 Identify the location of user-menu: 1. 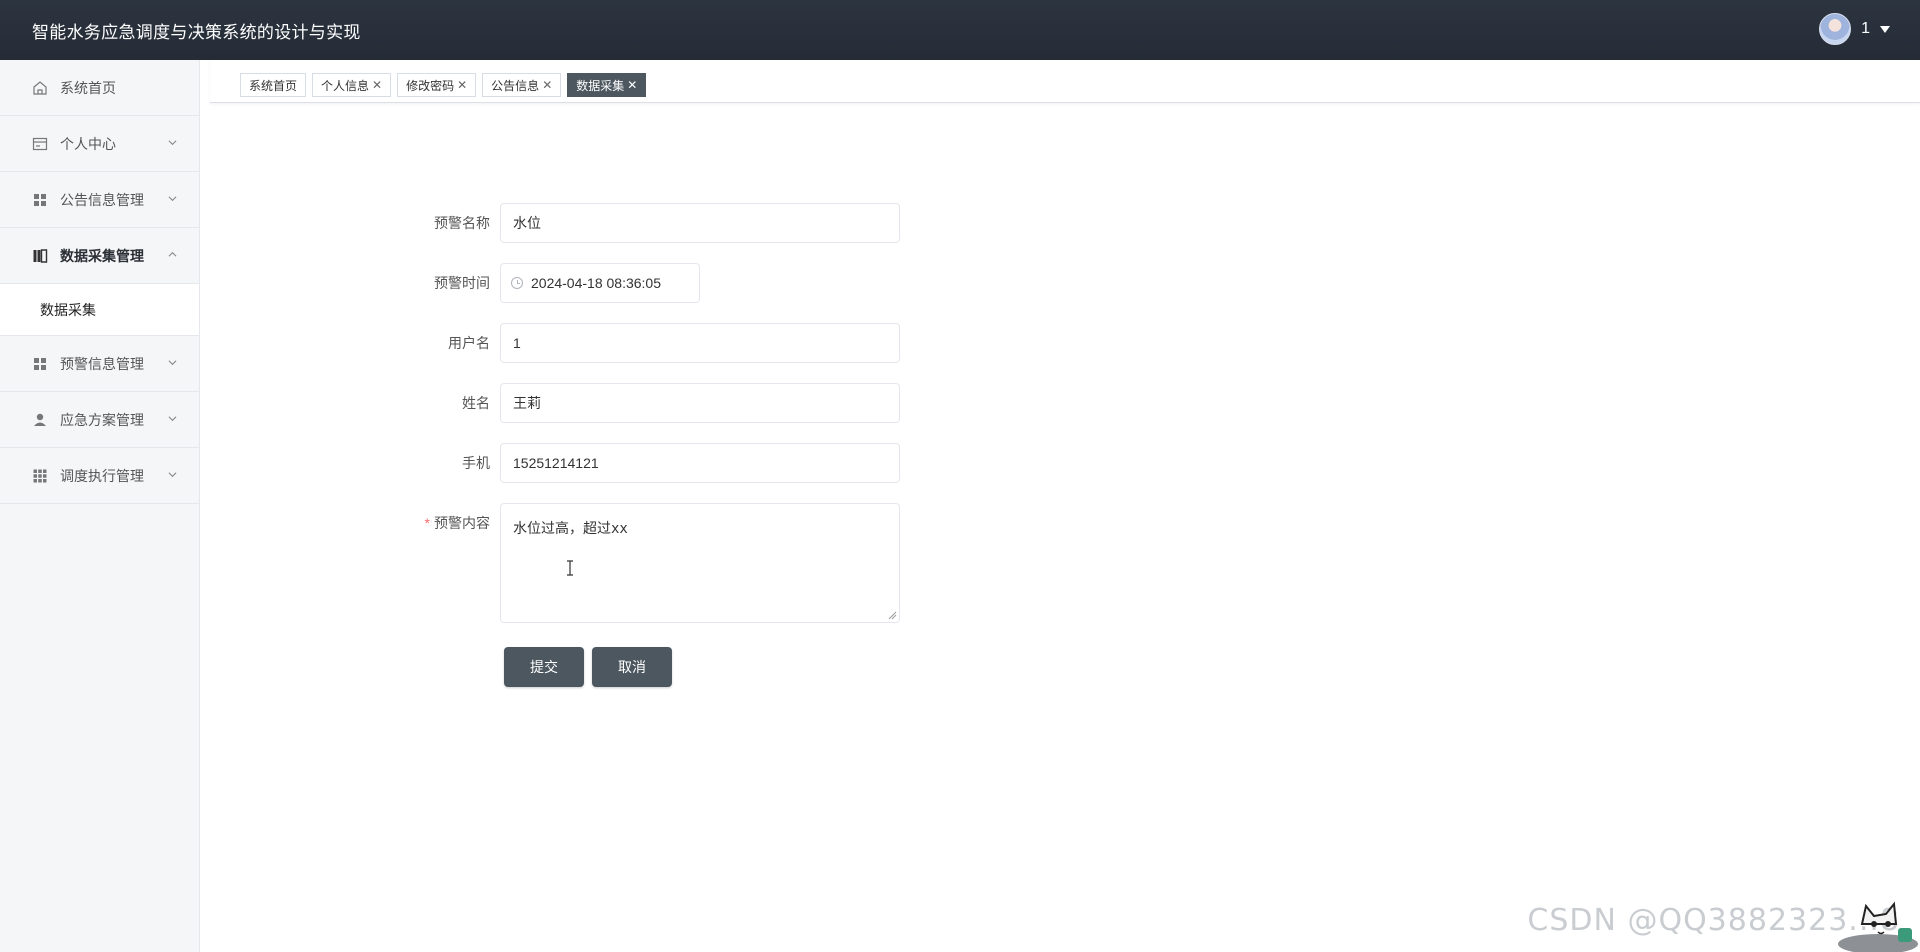
(1854, 29).